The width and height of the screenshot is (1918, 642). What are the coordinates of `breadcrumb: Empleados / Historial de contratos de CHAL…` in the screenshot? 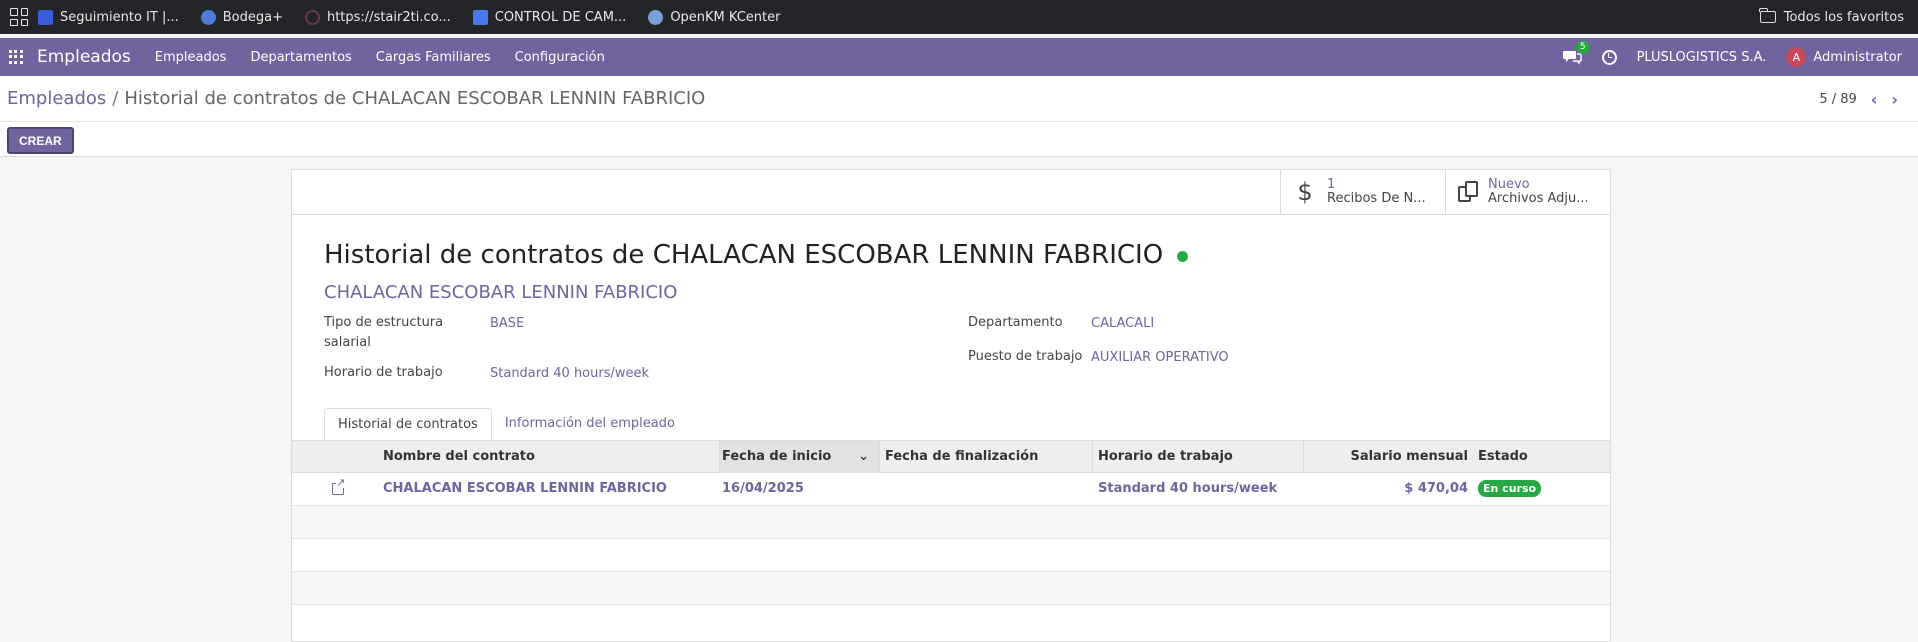 It's located at (356, 98).